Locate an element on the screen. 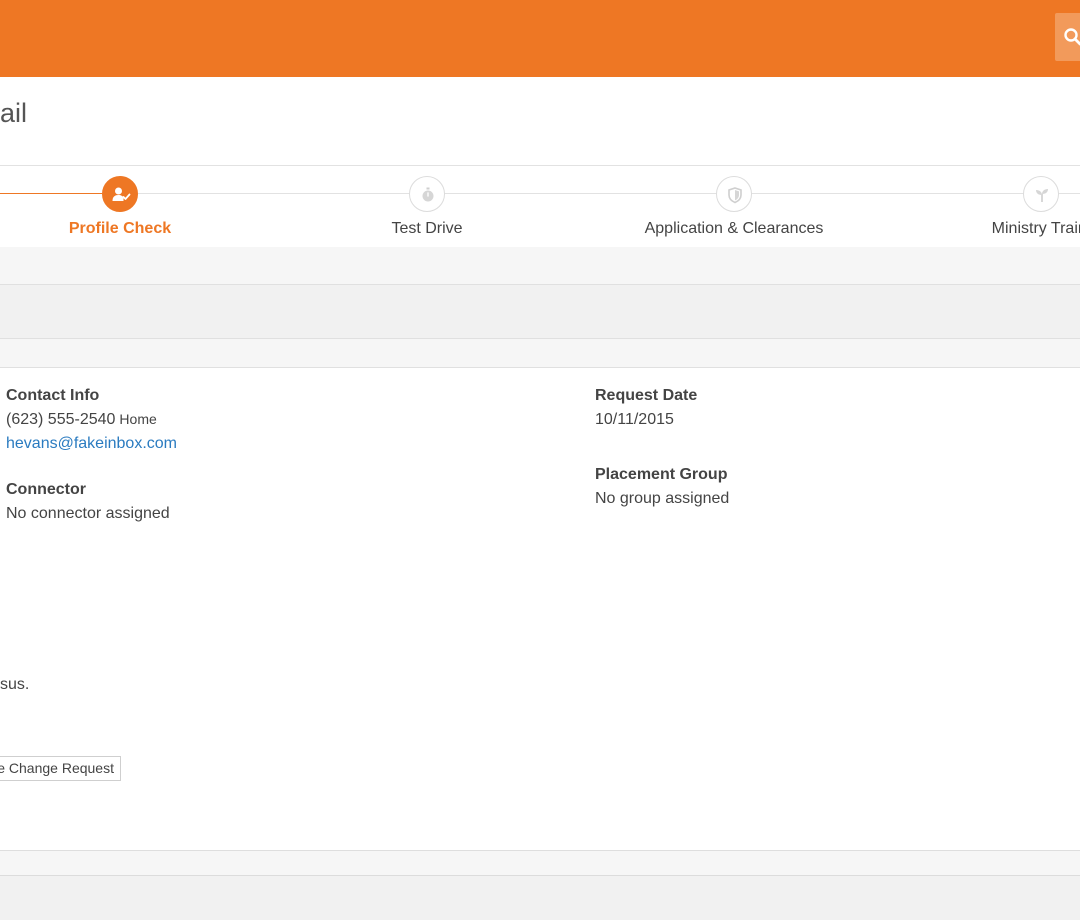 This screenshot has height=920, width=1080. step-test-drive: Test Drive is located at coordinates (427, 207).